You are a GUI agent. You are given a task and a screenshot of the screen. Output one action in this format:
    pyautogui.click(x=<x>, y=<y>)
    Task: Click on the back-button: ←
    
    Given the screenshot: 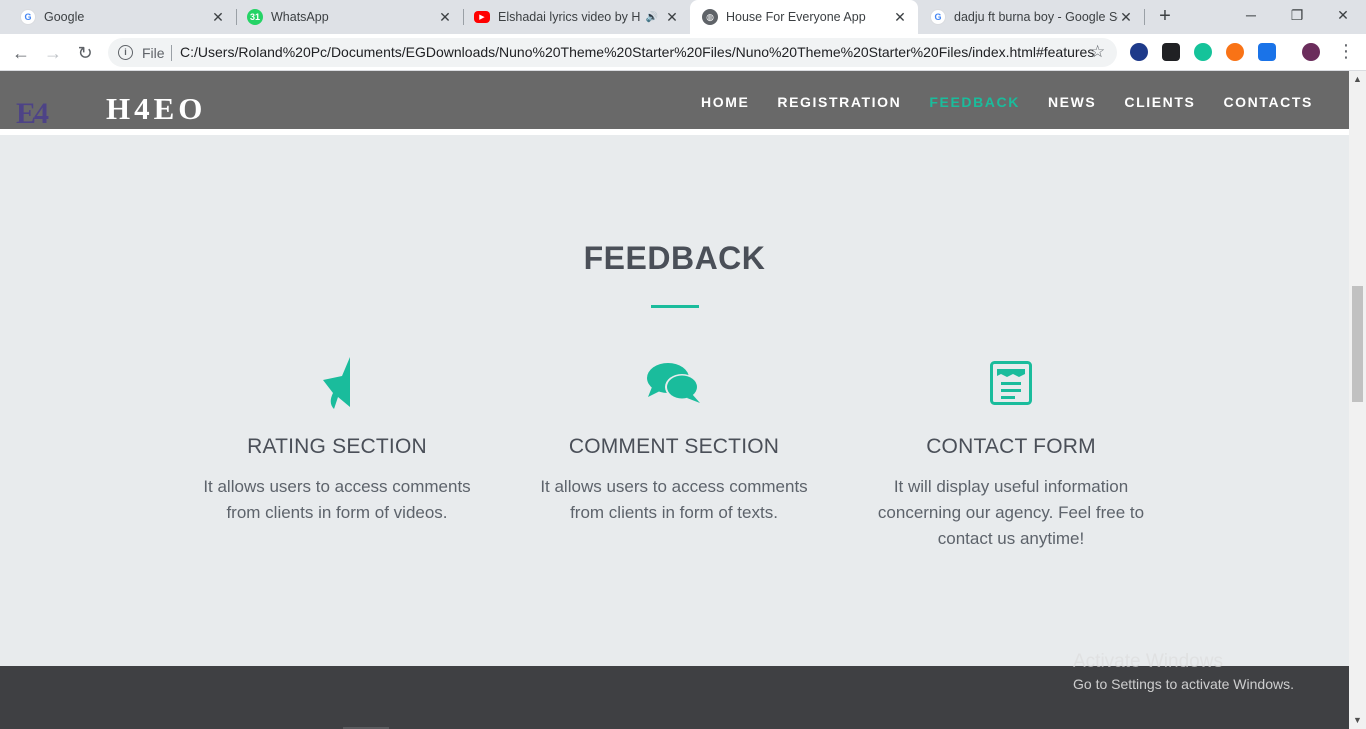 What is the action you would take?
    pyautogui.click(x=21, y=53)
    